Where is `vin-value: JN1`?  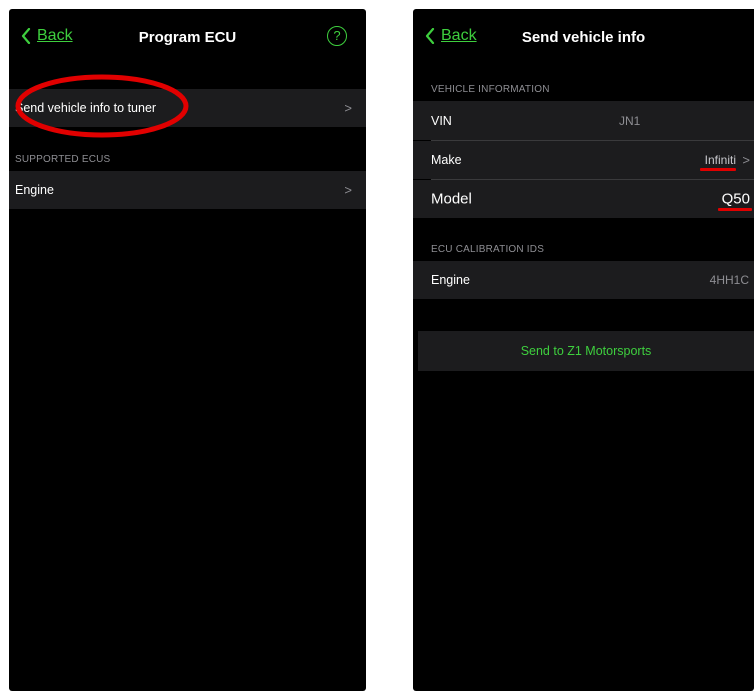 vin-value: JN1 is located at coordinates (630, 120).